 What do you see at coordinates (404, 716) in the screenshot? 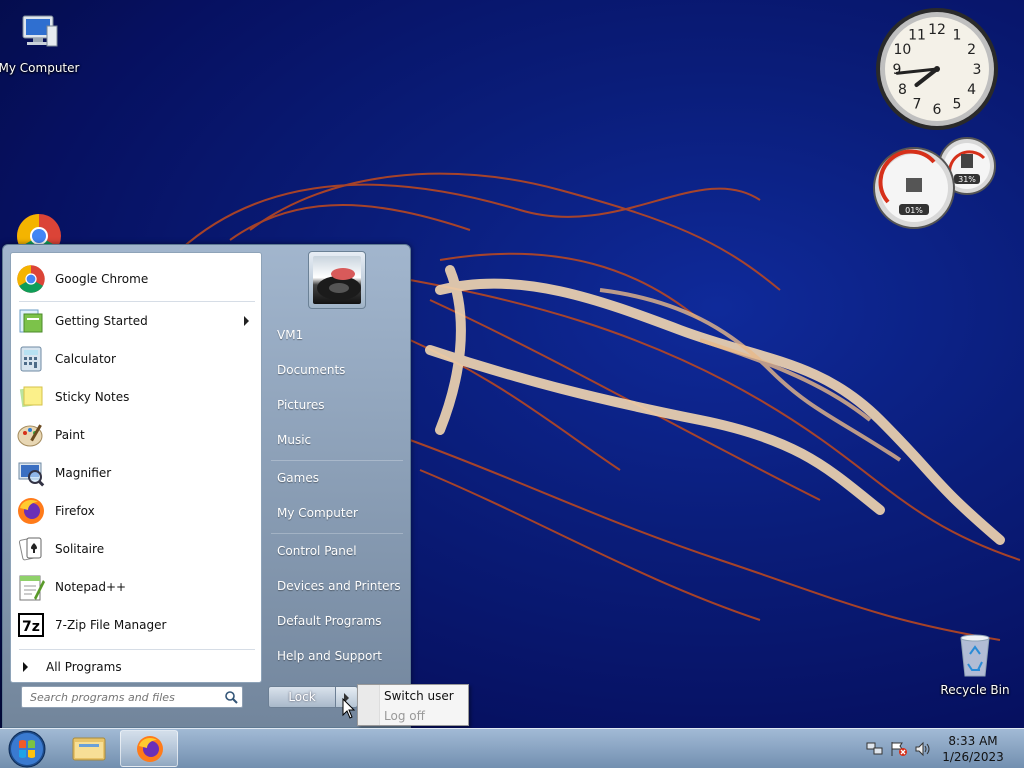
I see `menu-item-log-off: Log off` at bounding box center [404, 716].